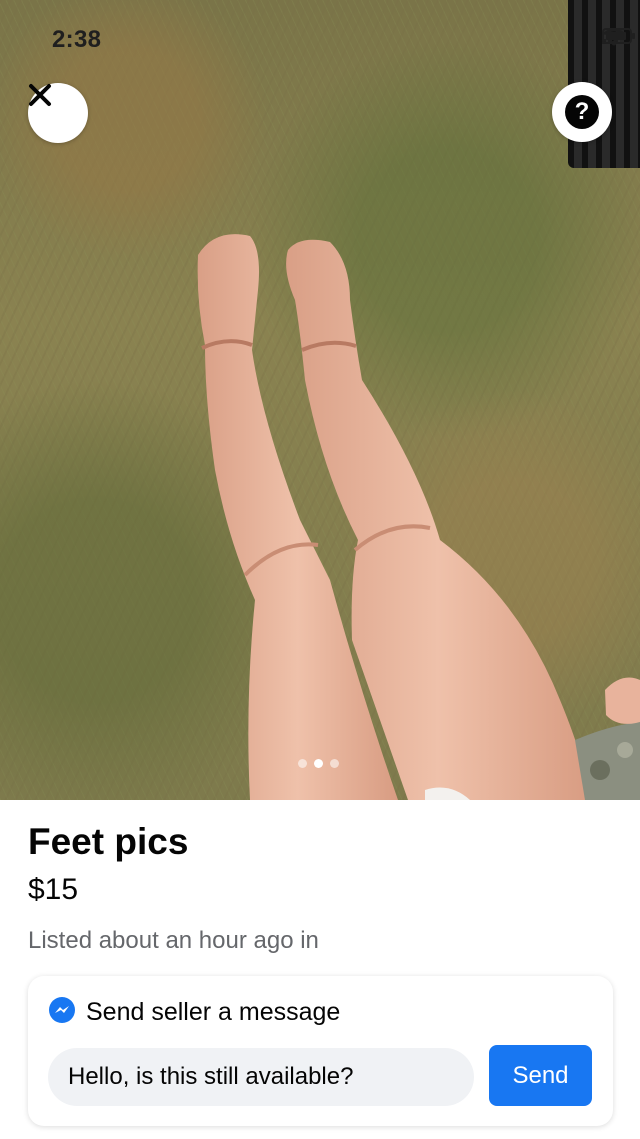 This screenshot has height=1139, width=640. I want to click on send-button: Send, so click(540, 1075).